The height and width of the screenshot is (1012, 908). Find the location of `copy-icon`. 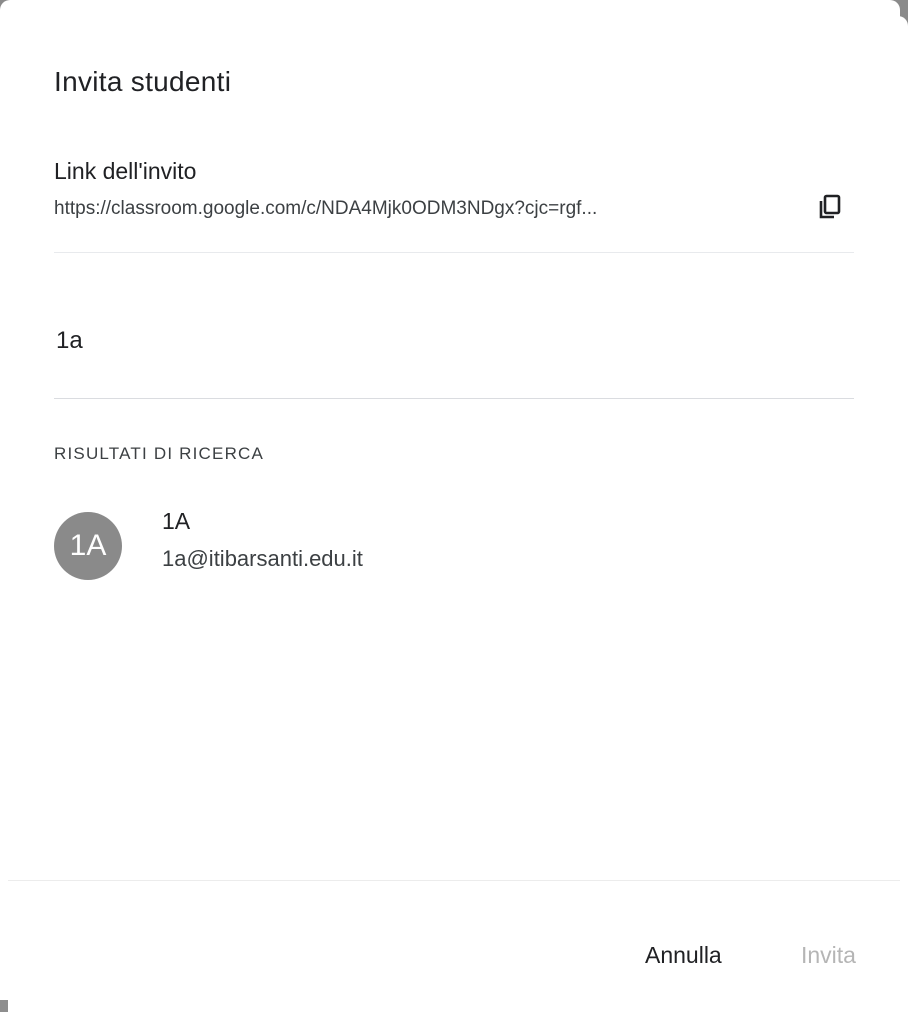

copy-icon is located at coordinates (830, 210).